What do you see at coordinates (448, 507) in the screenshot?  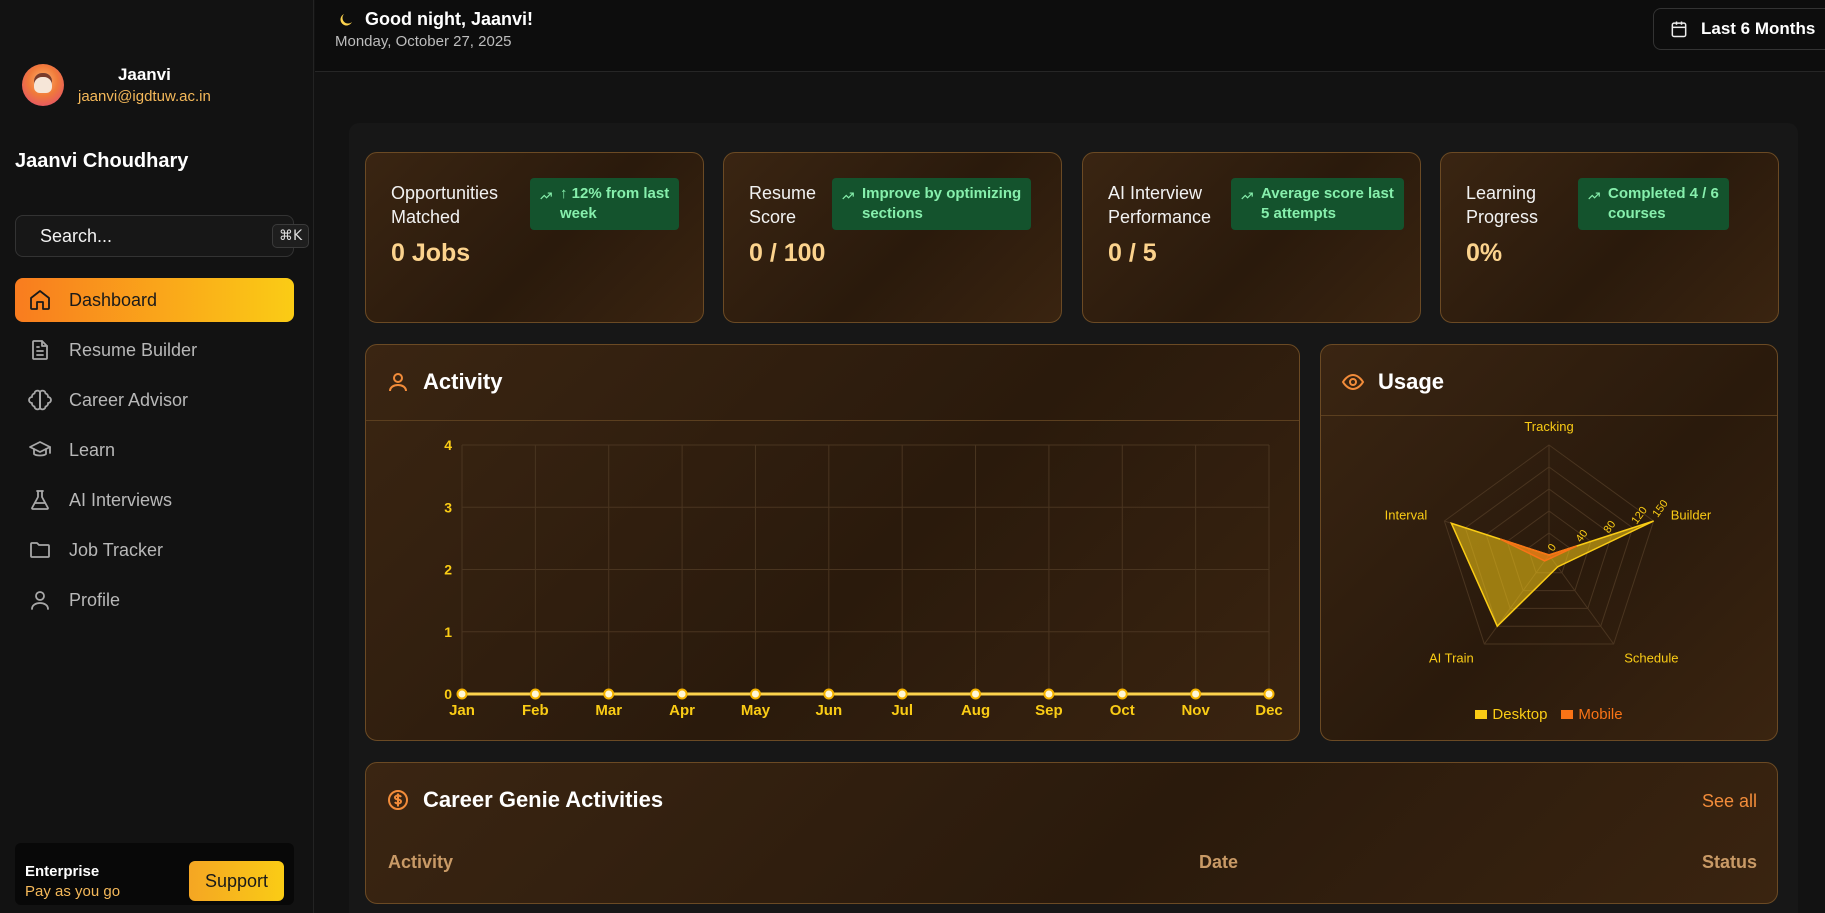 I see `y-tick-label: 3` at bounding box center [448, 507].